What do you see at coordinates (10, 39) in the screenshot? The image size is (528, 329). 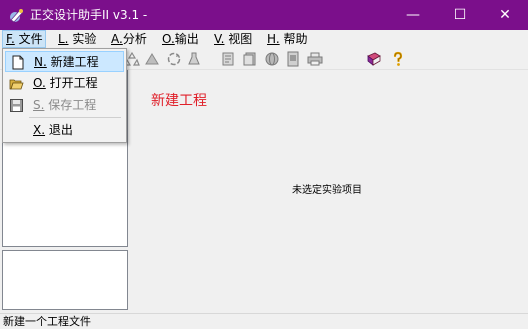 I see `menu-file-mnemonic: F.` at bounding box center [10, 39].